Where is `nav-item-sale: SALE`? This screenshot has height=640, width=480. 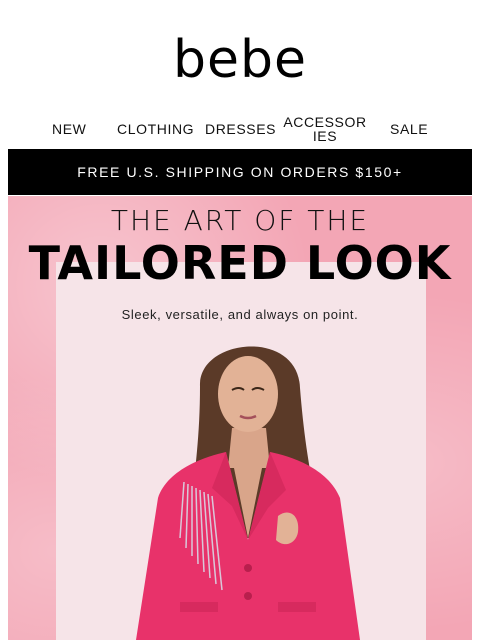
nav-item-sale: SALE is located at coordinates (409, 129).